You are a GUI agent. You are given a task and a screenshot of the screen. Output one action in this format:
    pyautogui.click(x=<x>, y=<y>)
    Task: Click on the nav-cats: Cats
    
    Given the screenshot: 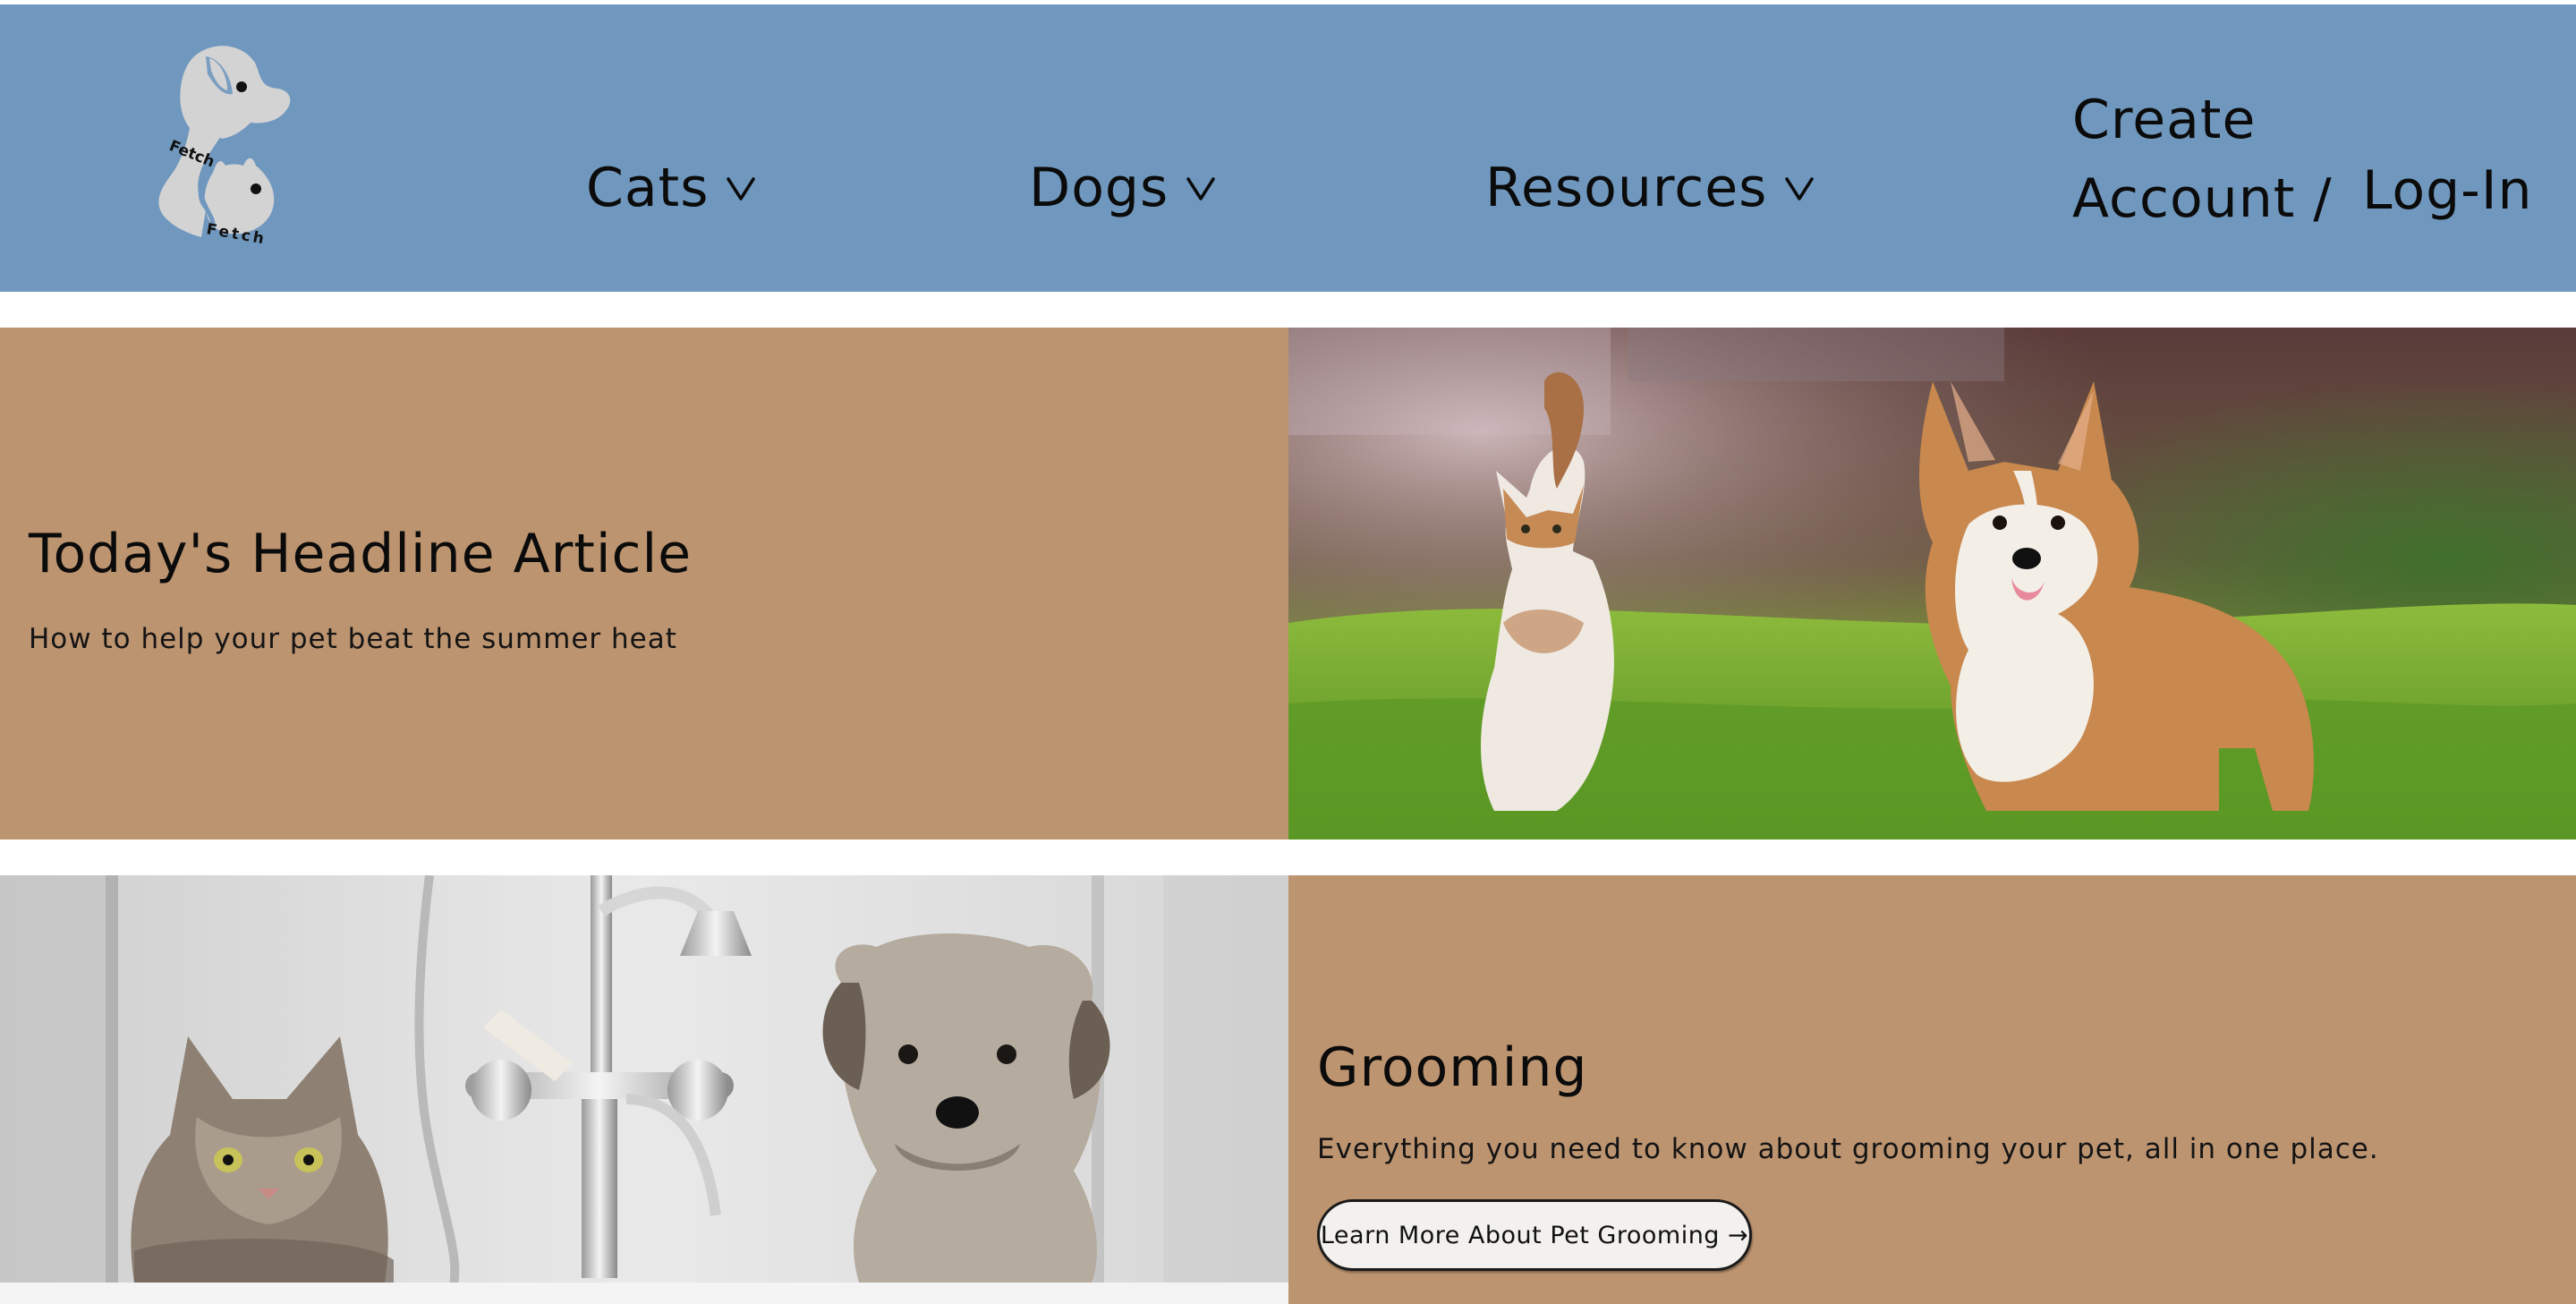 What is the action you would take?
    pyautogui.click(x=672, y=188)
    